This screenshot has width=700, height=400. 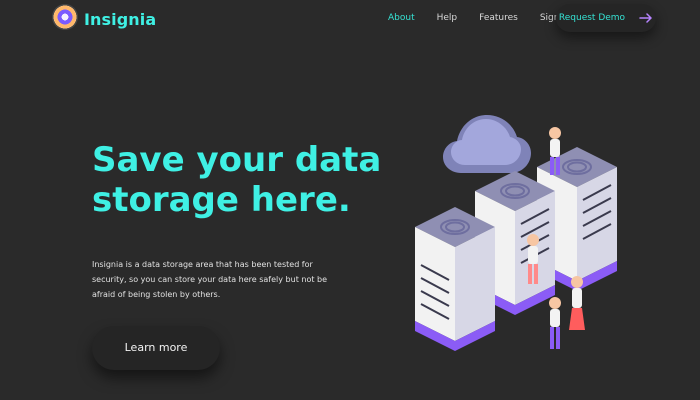 What do you see at coordinates (447, 18) in the screenshot?
I see `nav-item-help: Help` at bounding box center [447, 18].